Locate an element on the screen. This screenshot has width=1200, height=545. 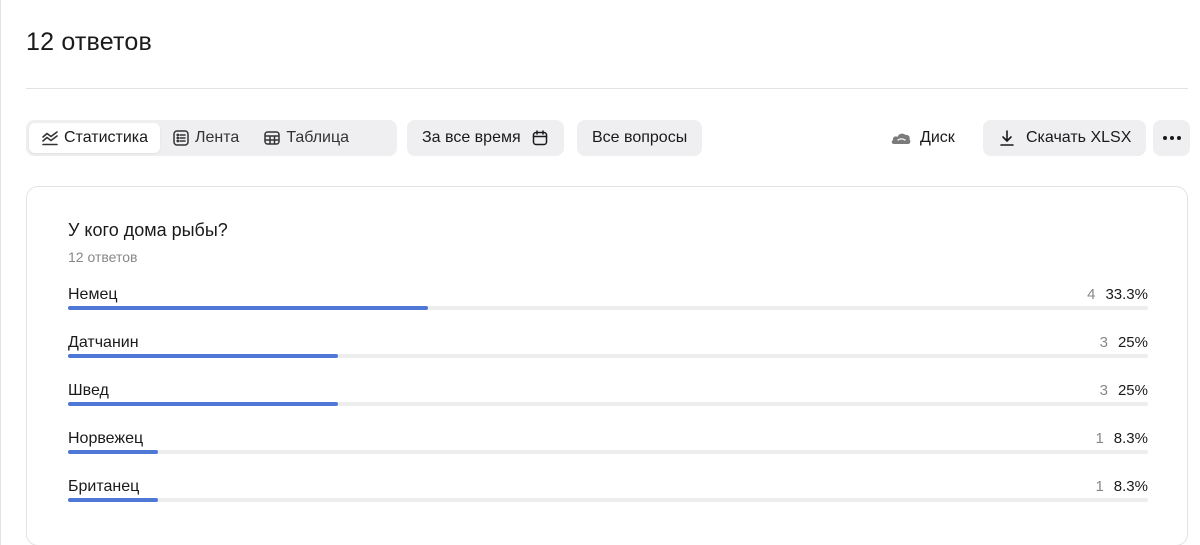
disk-label: Диск is located at coordinates (937, 137).